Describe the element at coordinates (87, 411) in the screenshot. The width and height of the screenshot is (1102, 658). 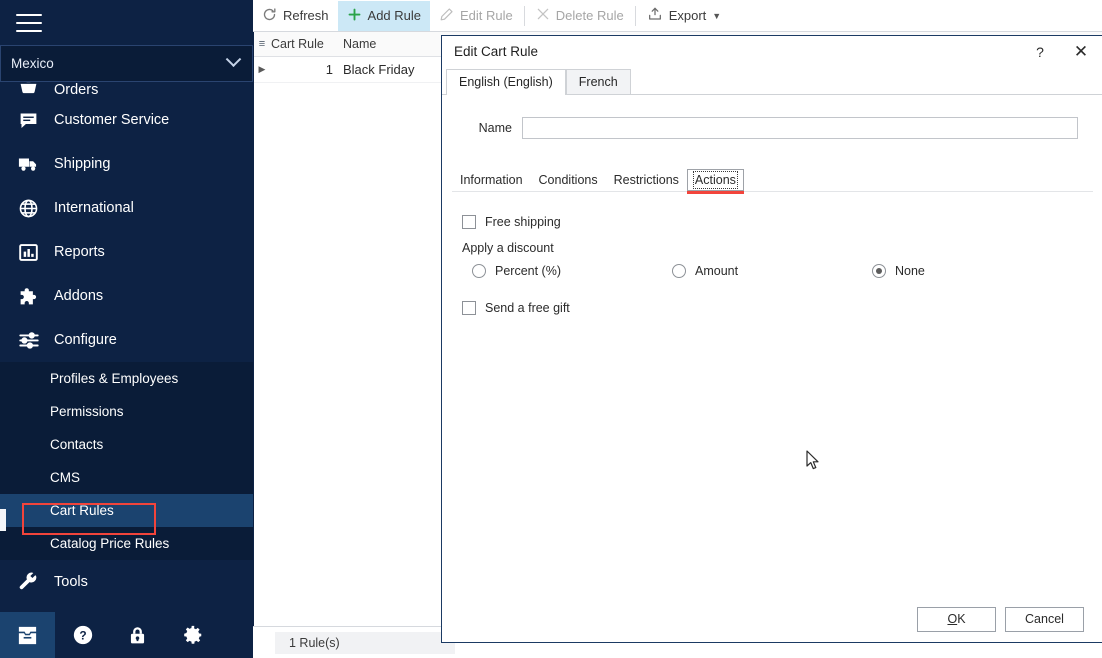
I see `sidebar-subitem-label: Permissions` at that location.